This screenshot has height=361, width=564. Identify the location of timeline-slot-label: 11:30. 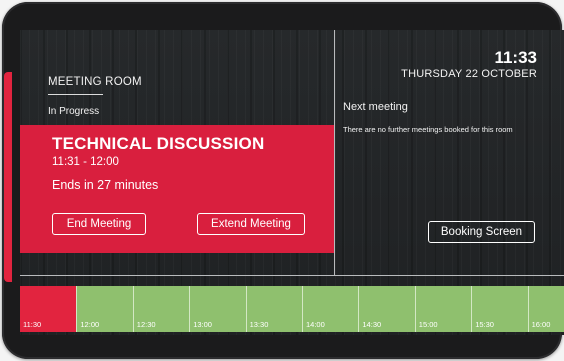
(32, 324).